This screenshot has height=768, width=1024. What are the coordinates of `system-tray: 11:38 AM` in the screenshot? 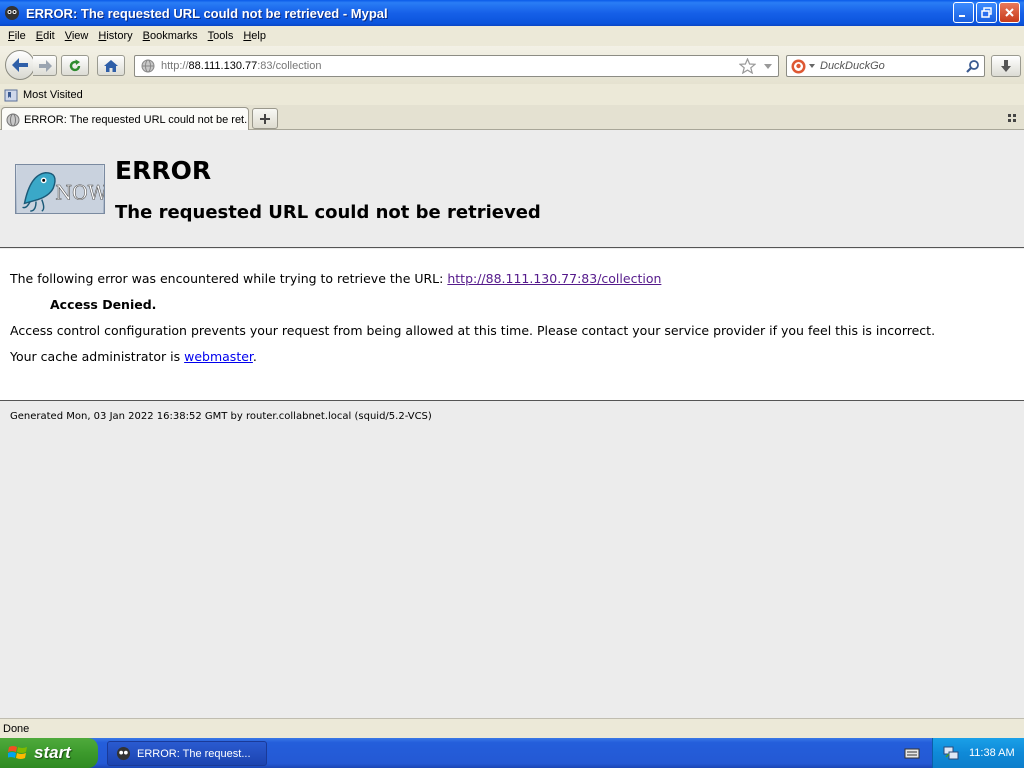 It's located at (978, 753).